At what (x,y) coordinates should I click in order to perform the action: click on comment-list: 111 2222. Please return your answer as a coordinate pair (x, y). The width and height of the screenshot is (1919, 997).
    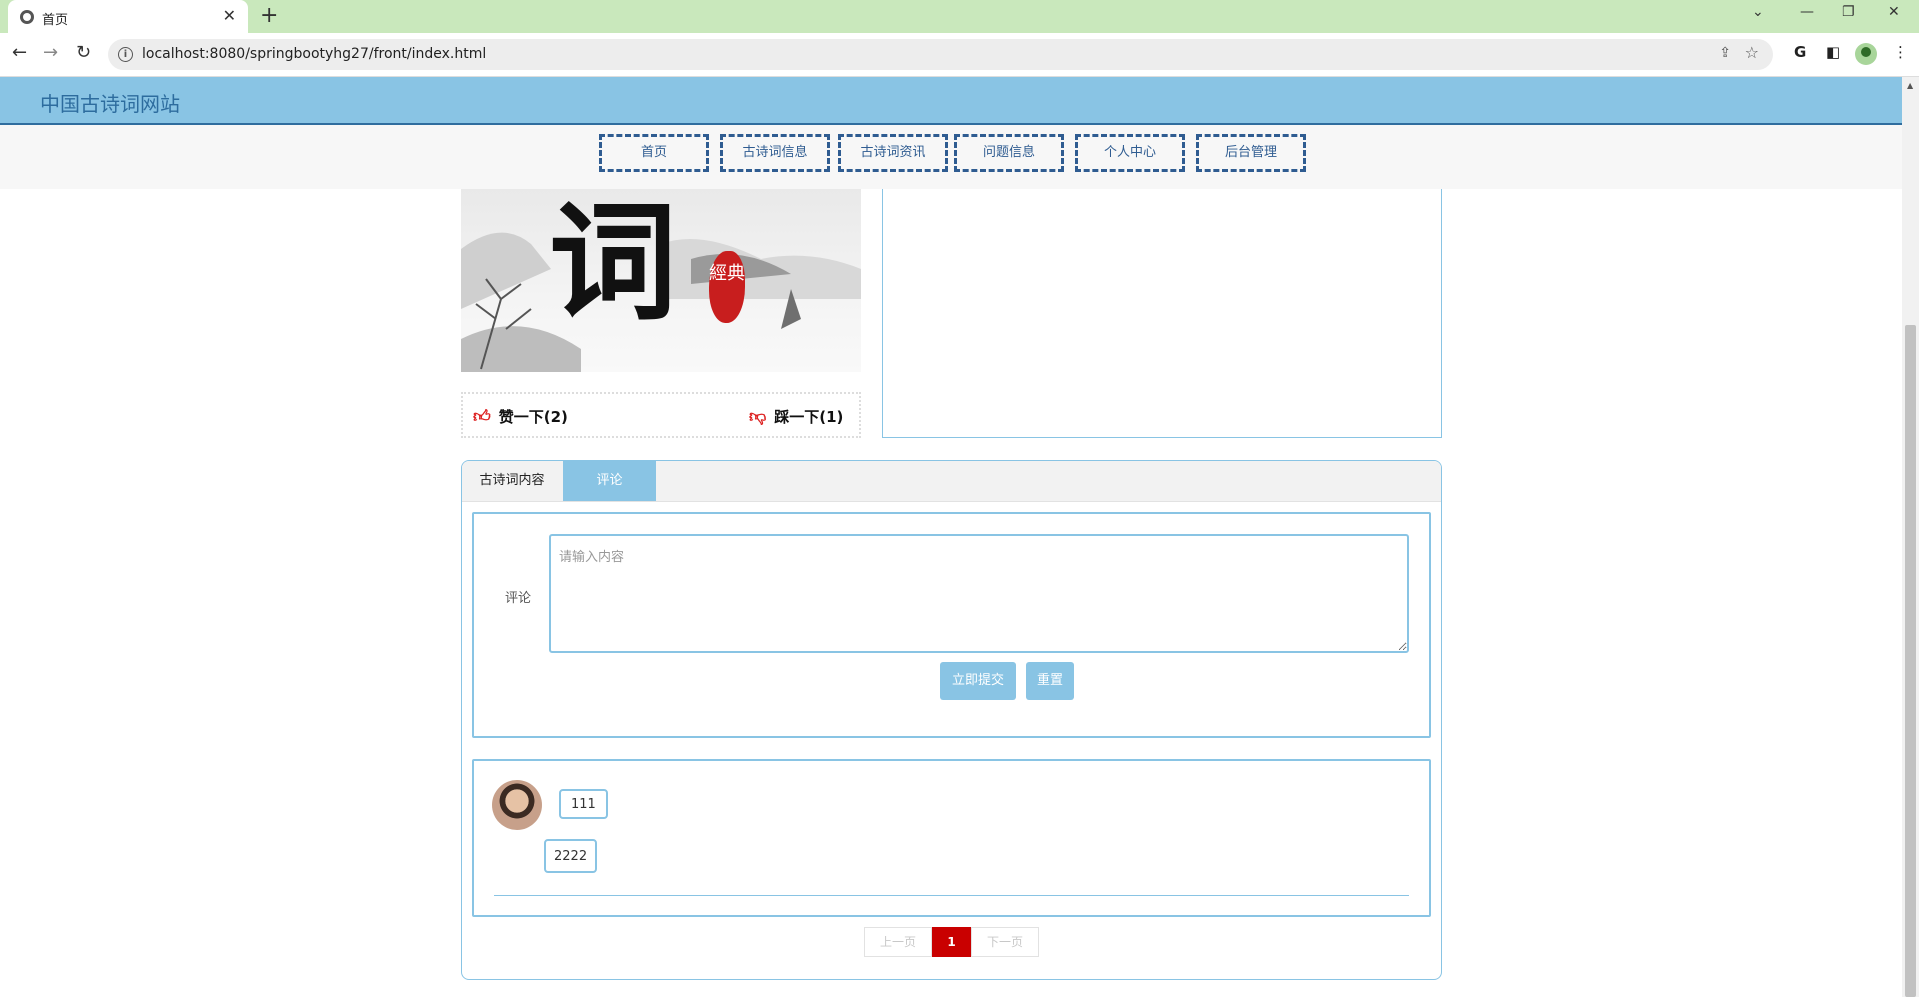
    Looking at the image, I should click on (951, 838).